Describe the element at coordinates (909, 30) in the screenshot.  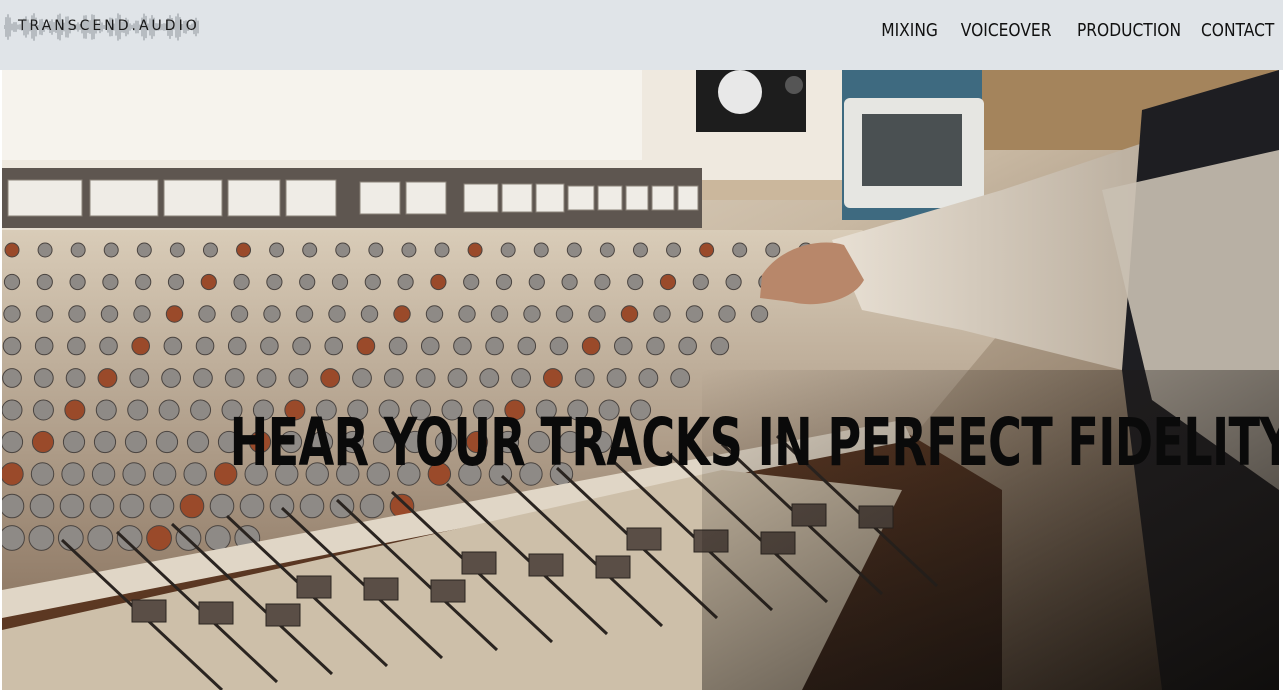
I see `nav-link-mixing: MIXING` at that location.